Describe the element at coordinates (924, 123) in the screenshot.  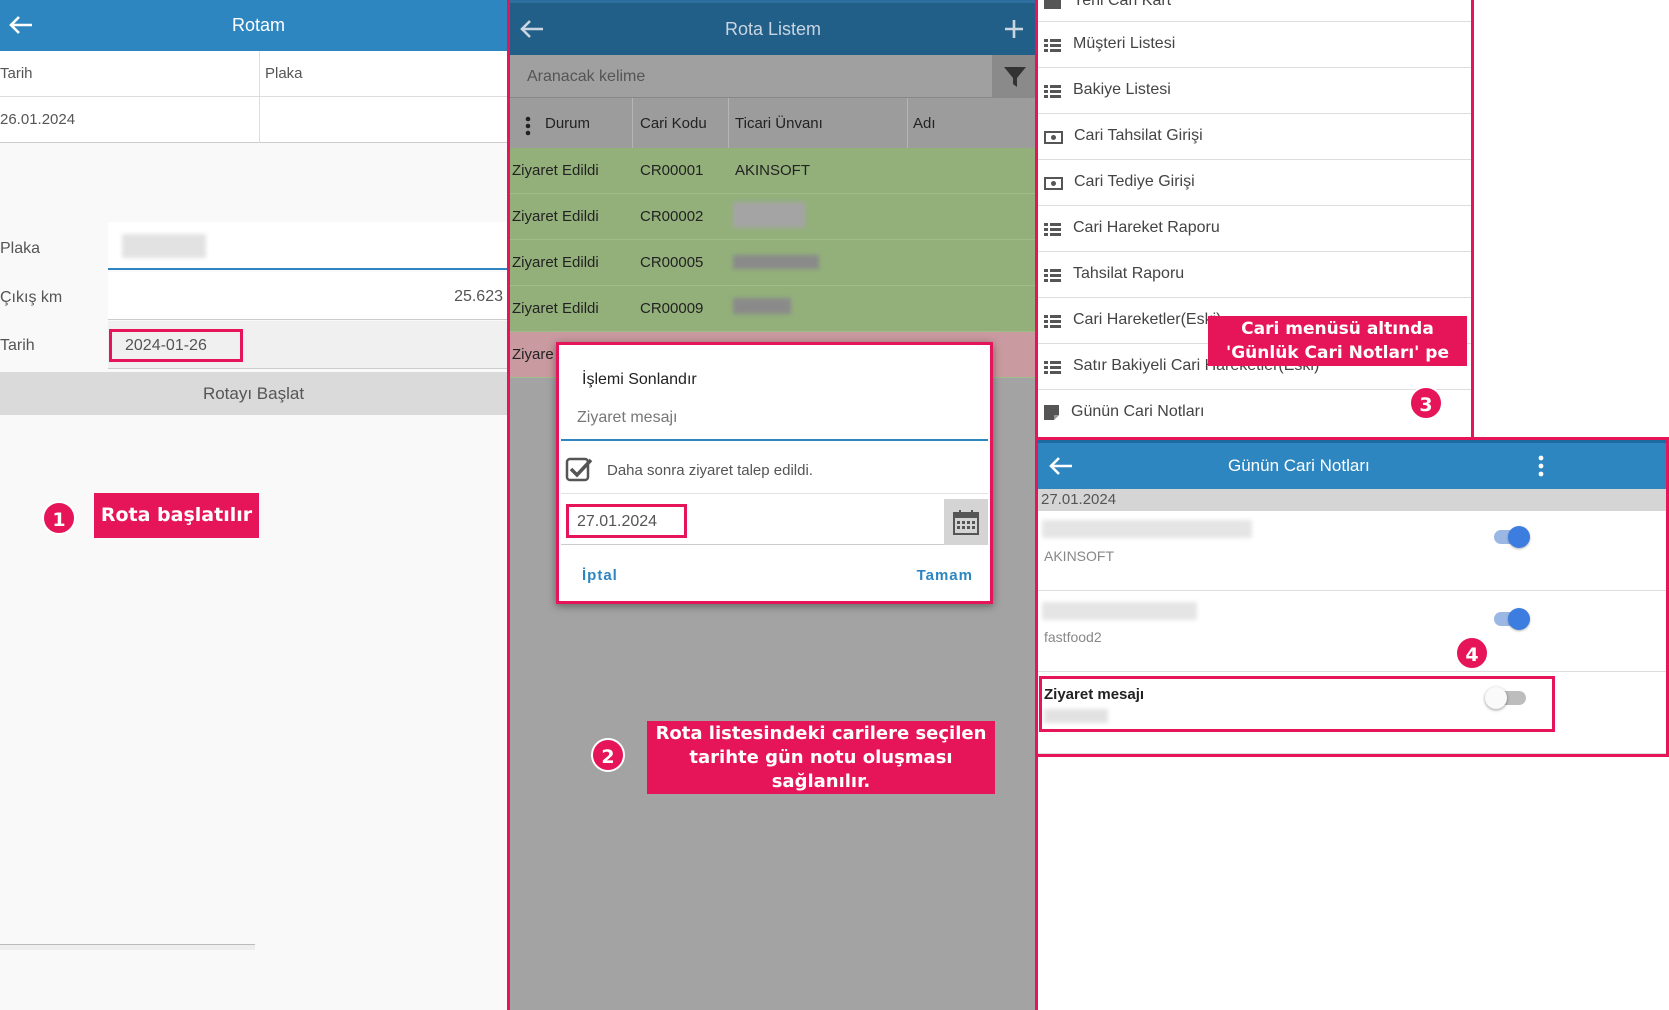
I see `column-header-adi: Adı` at that location.